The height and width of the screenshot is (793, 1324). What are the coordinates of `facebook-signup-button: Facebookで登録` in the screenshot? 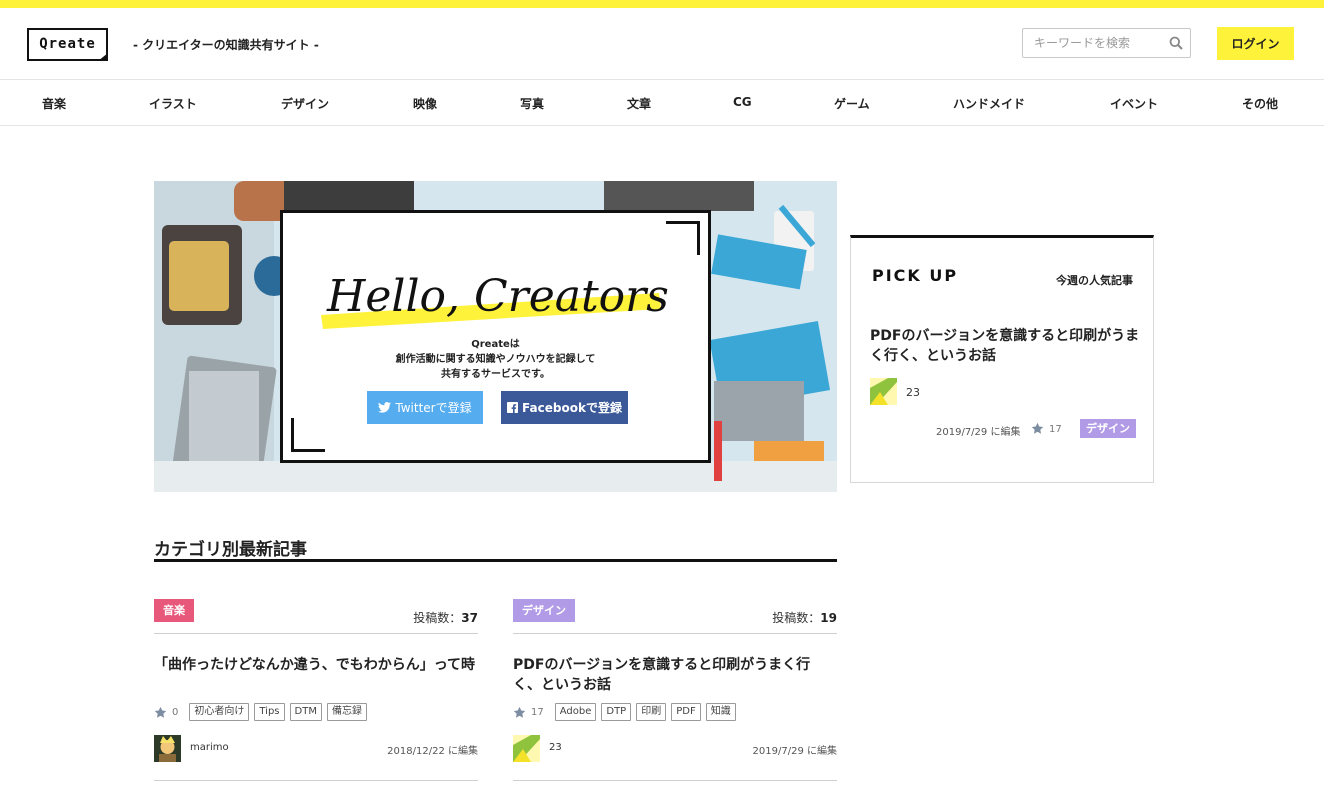 It's located at (564, 407).